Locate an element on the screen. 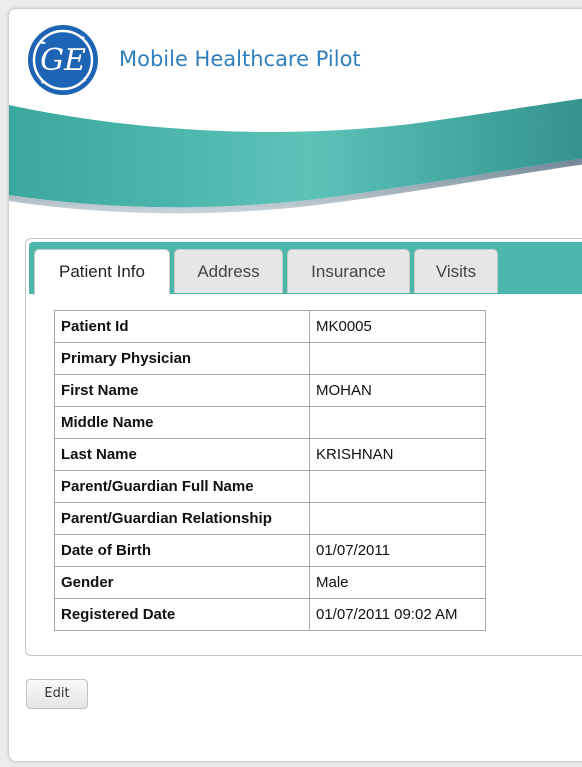 Image resolution: width=582 pixels, height=767 pixels. table-row: Middle Name is located at coordinates (270, 422).